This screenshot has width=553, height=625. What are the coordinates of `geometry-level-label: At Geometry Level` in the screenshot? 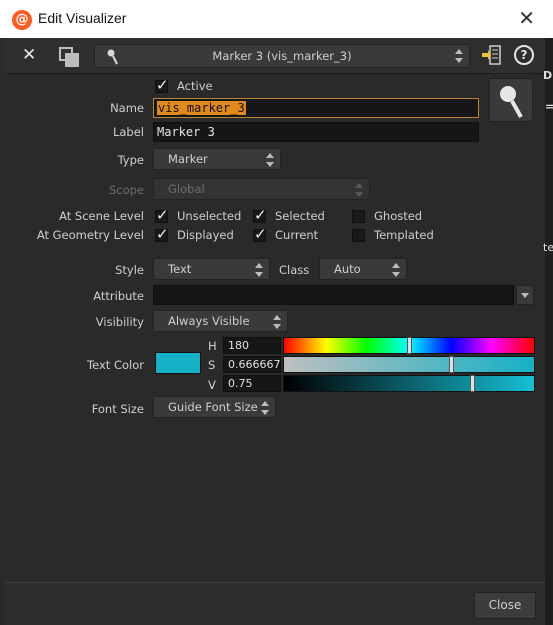 It's located at (90, 235).